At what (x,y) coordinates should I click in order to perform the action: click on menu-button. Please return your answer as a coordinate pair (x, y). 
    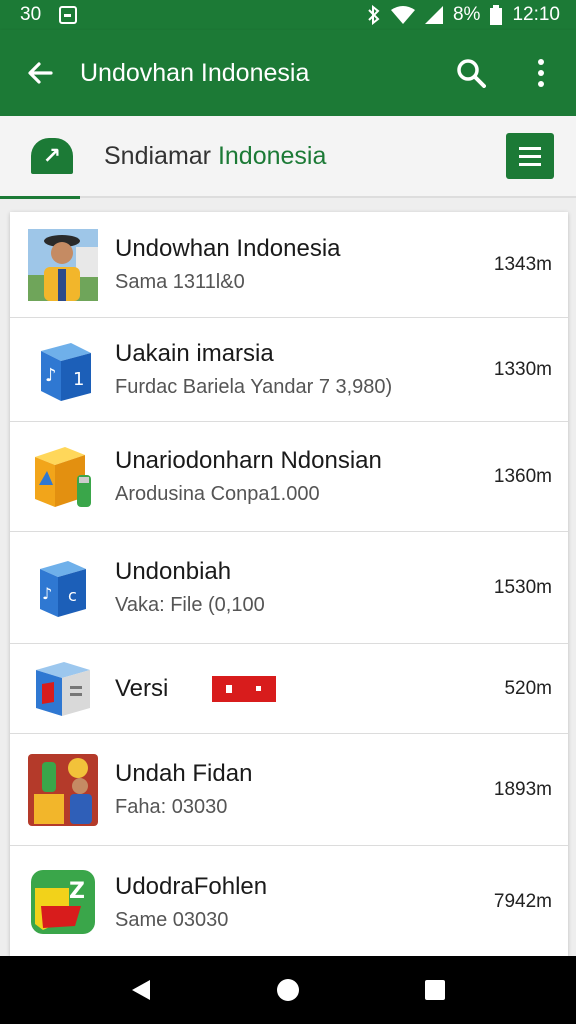
    Looking at the image, I should click on (530, 156).